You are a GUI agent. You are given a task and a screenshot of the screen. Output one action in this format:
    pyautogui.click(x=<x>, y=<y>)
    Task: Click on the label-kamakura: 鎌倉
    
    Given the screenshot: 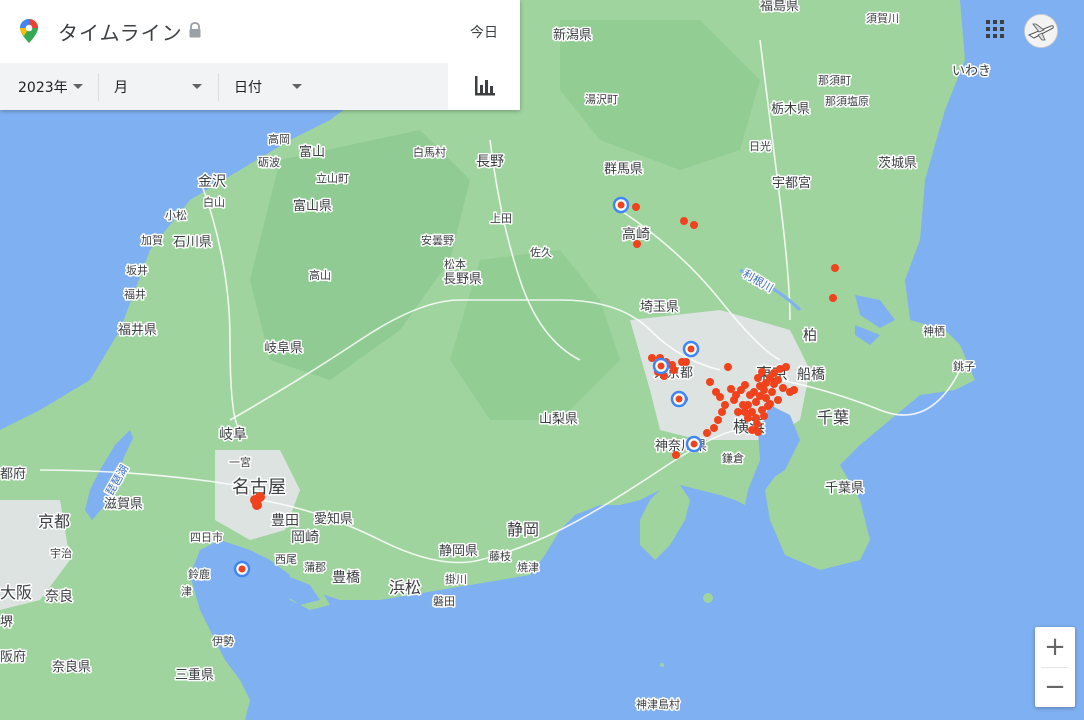 What is the action you would take?
    pyautogui.click(x=733, y=458)
    